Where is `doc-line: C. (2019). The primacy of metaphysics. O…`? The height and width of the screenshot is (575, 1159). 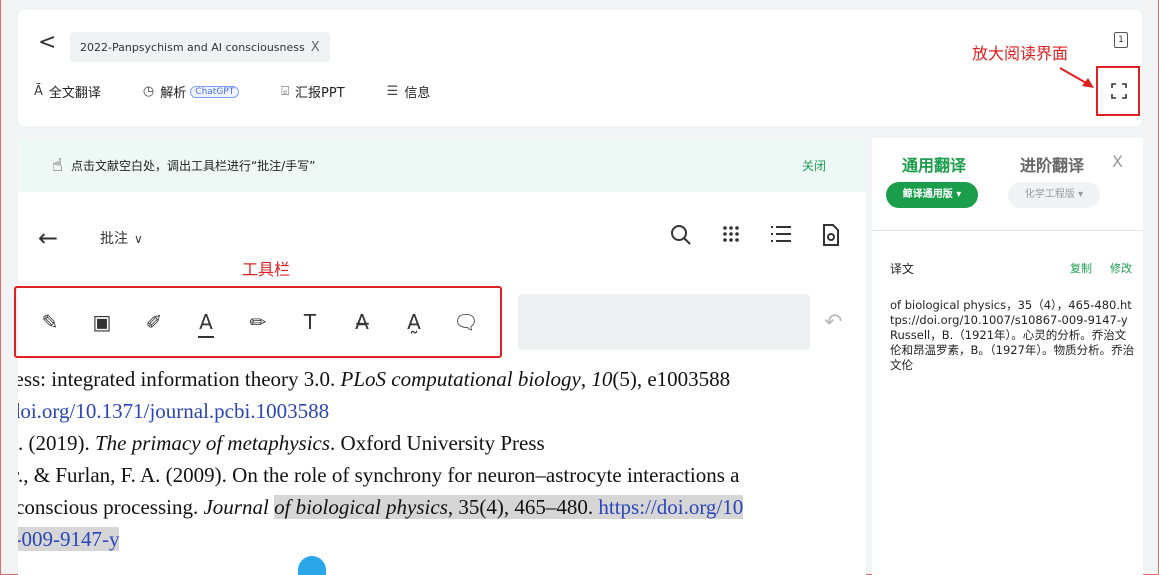
doc-line: C. (2019). The primacy of metaphysics. O… is located at coordinates (281, 443).